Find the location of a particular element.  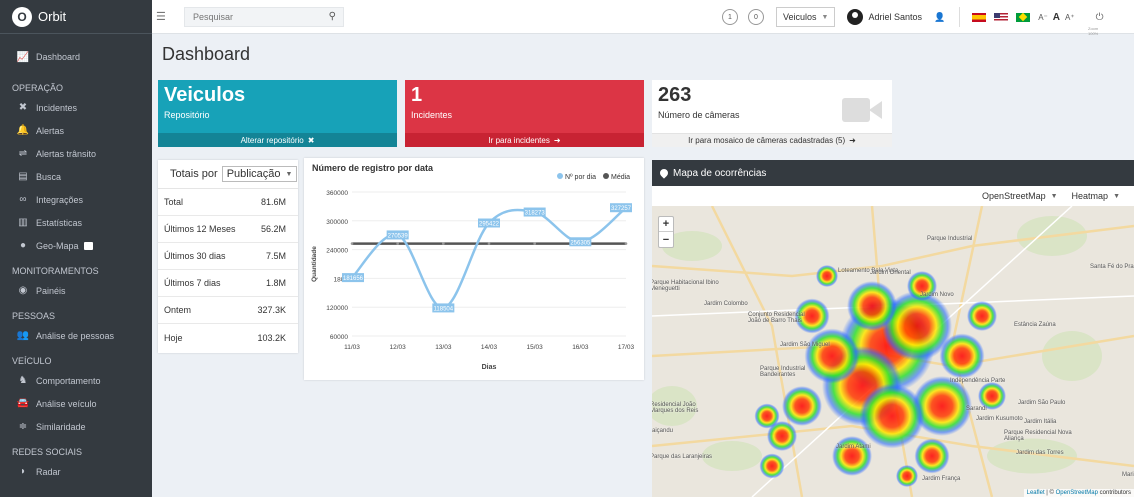

y-tick-label: 360000 is located at coordinates (337, 193).